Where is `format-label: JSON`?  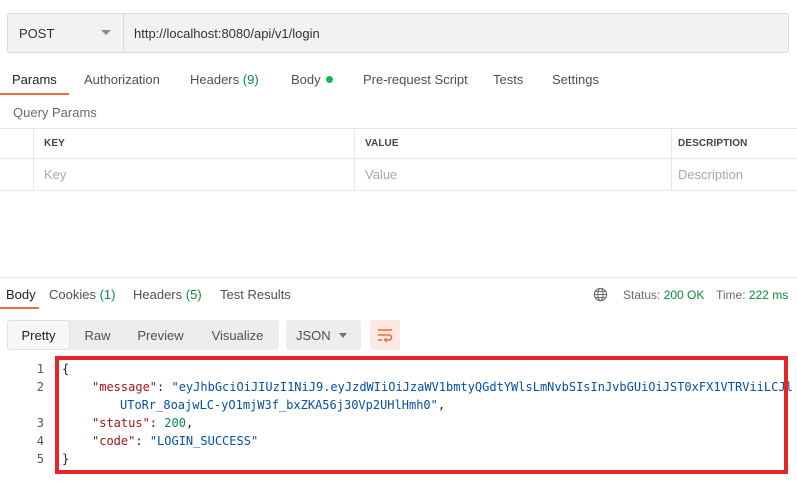 format-label: JSON is located at coordinates (313, 335).